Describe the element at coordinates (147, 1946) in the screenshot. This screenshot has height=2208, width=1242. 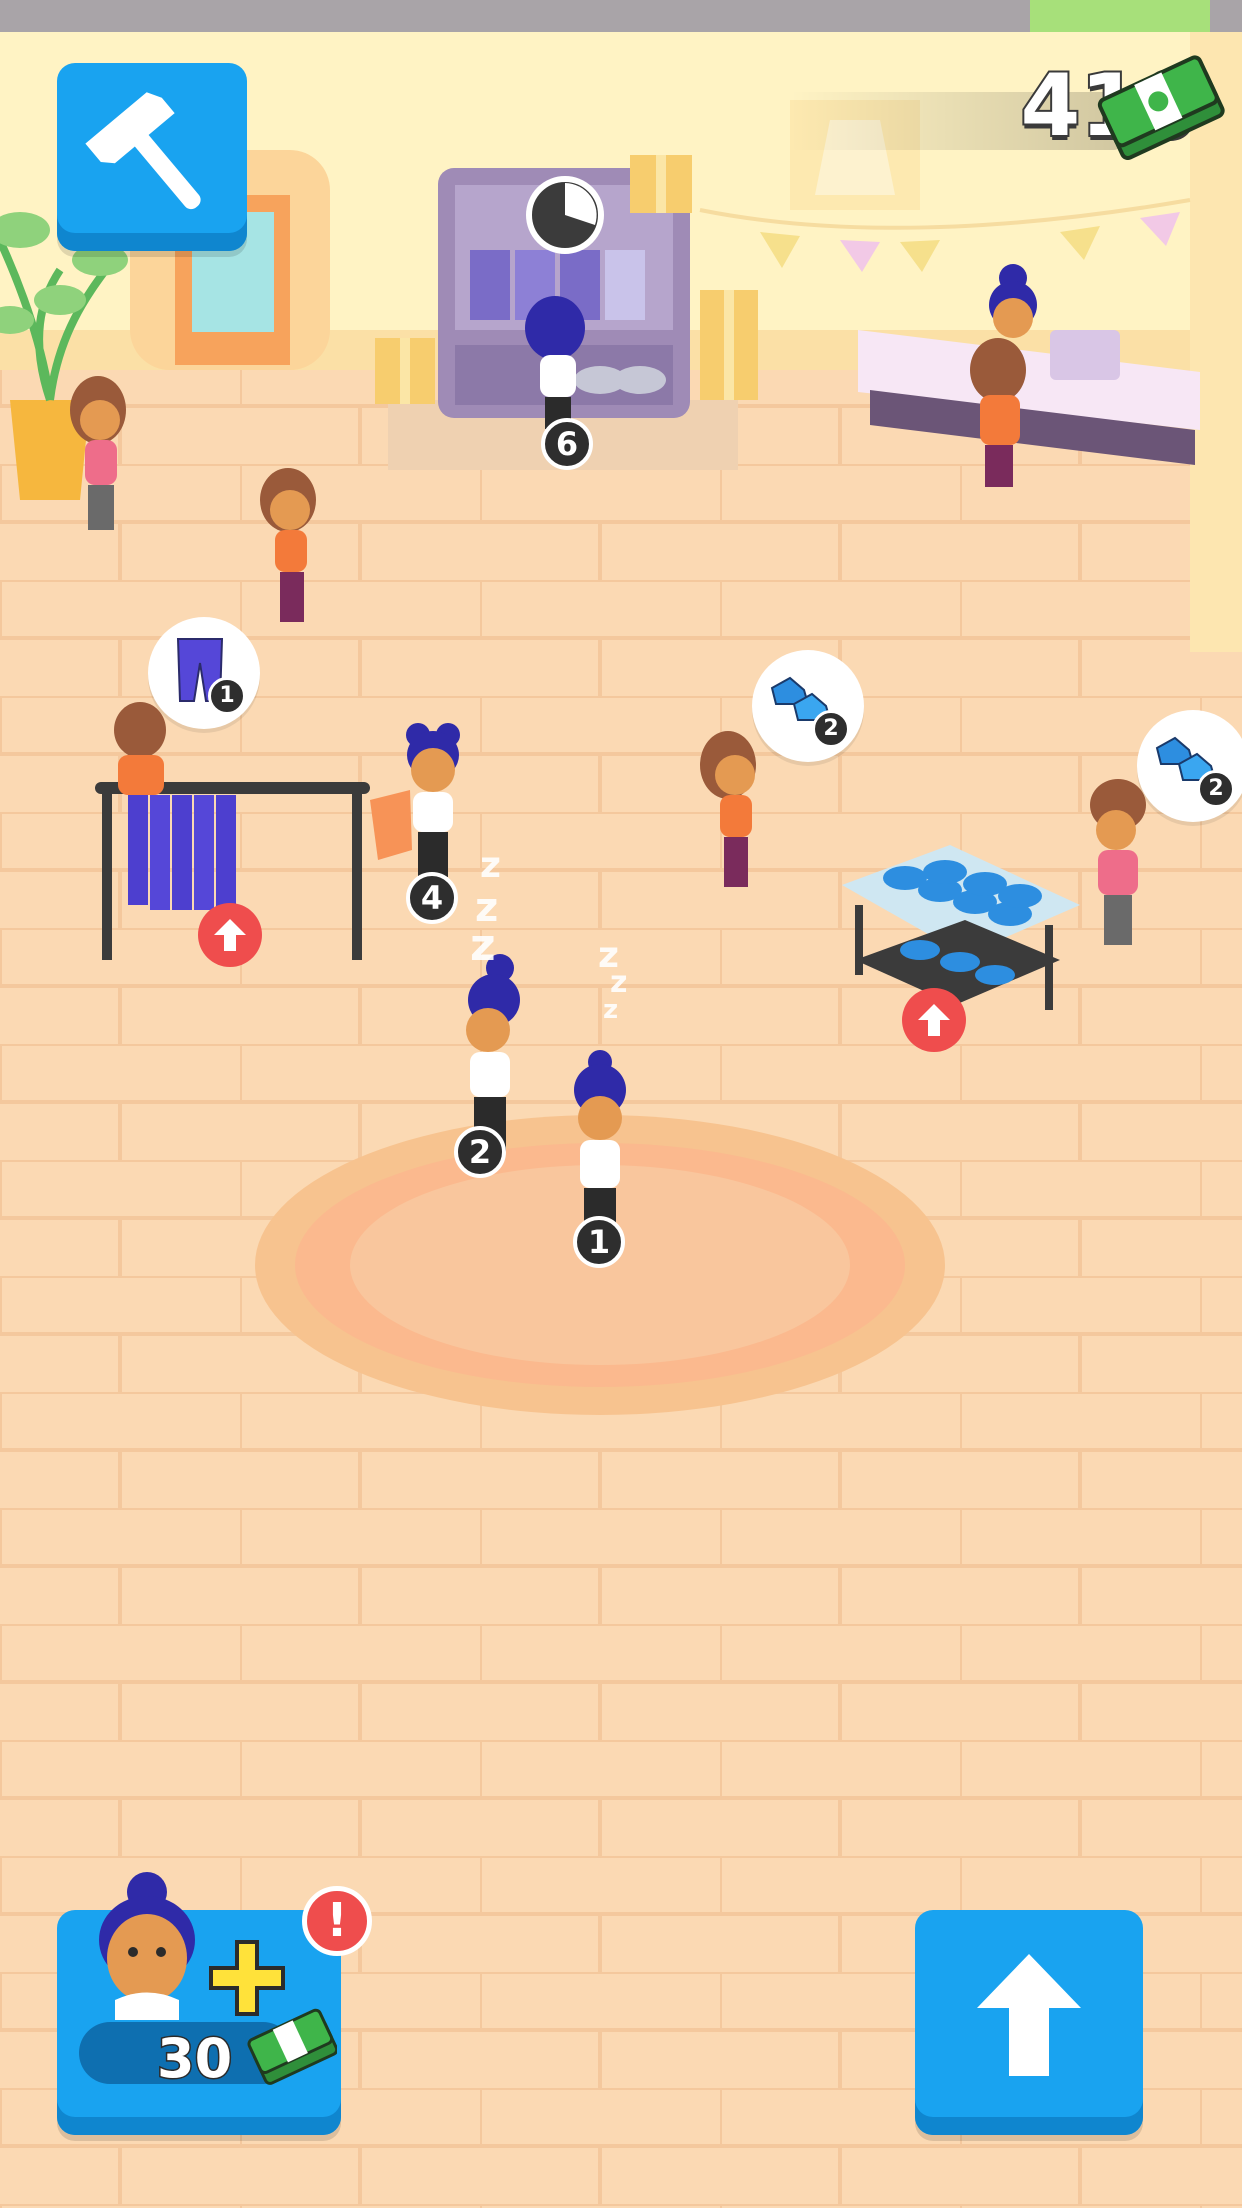
I see `hire-worker-icon` at that location.